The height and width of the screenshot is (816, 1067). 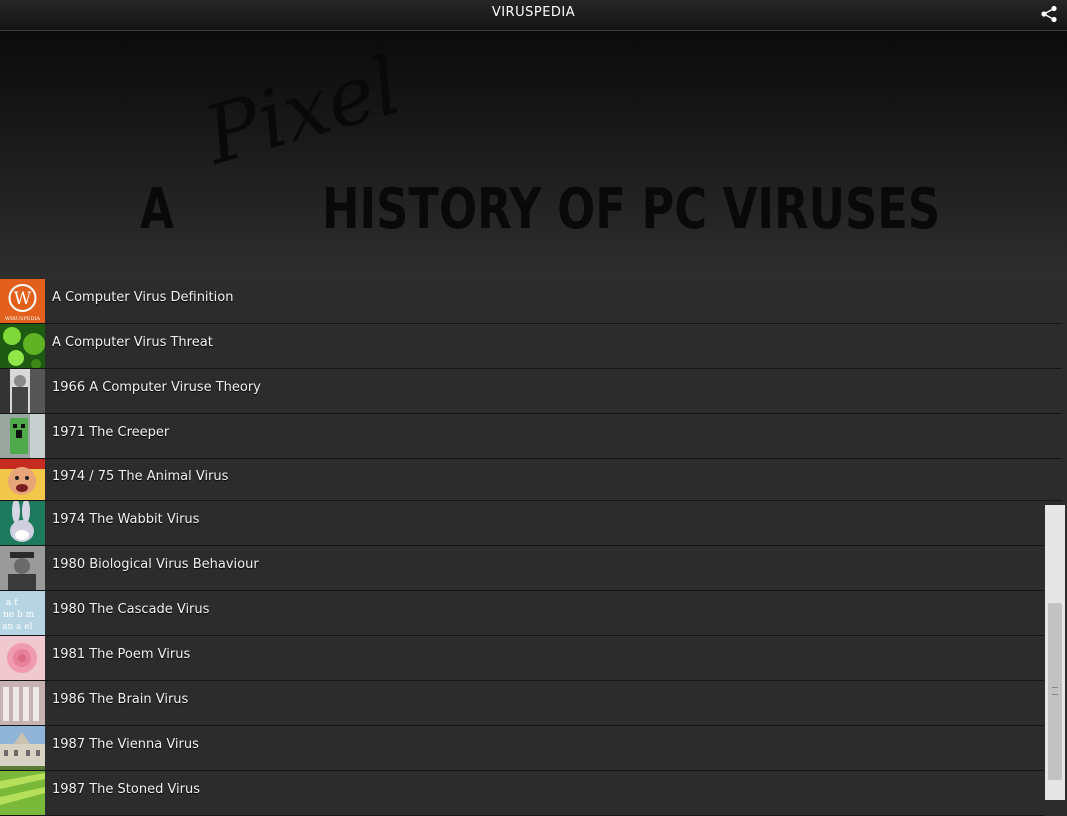 What do you see at coordinates (22, 658) in the screenshot?
I see `rose-image` at bounding box center [22, 658].